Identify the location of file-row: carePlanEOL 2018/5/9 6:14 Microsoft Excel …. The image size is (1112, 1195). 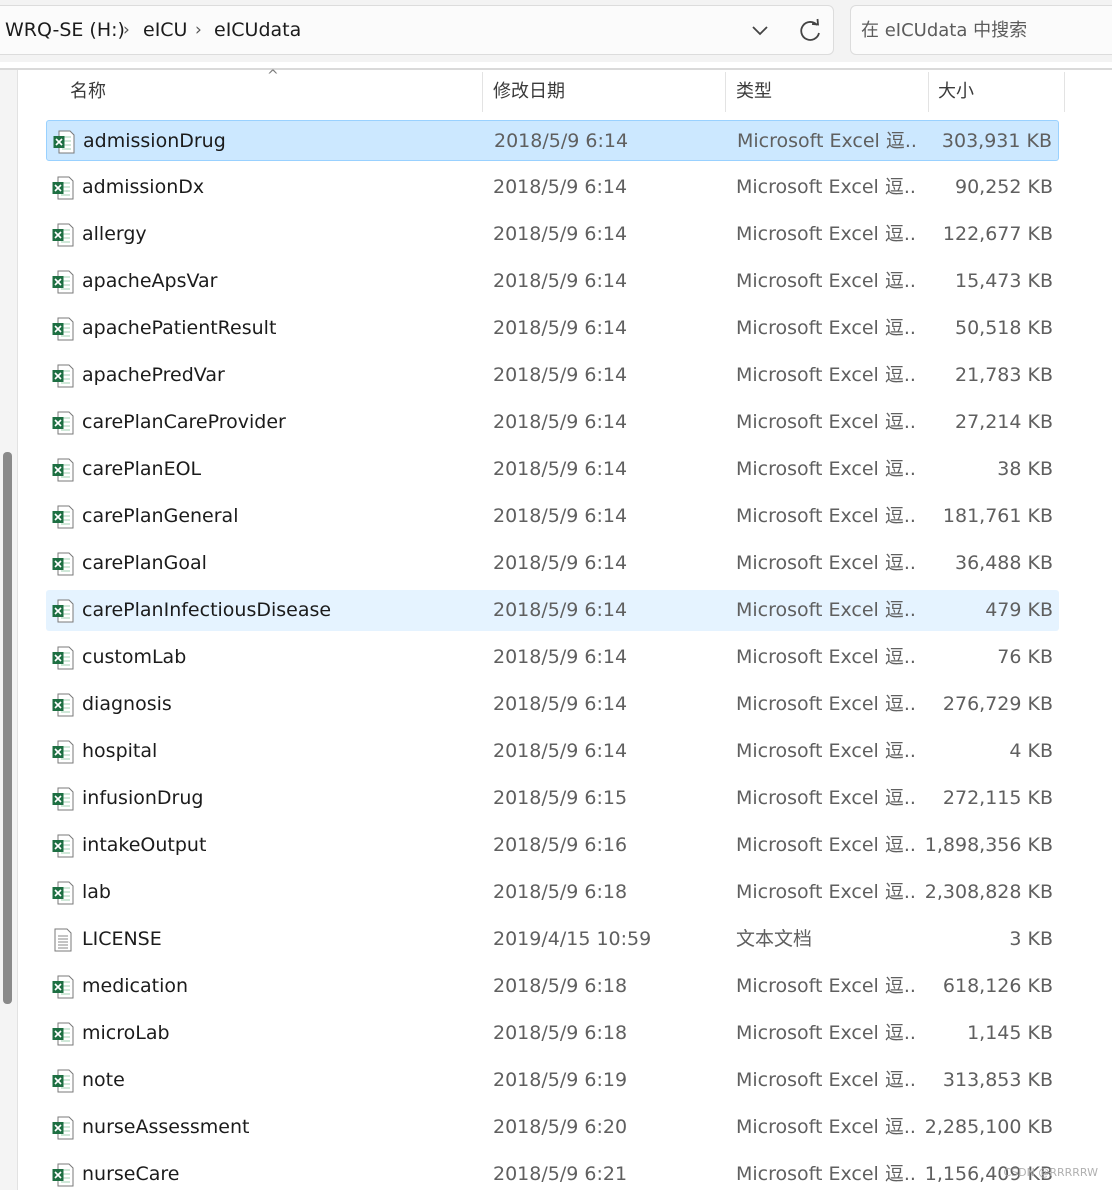
(552, 469).